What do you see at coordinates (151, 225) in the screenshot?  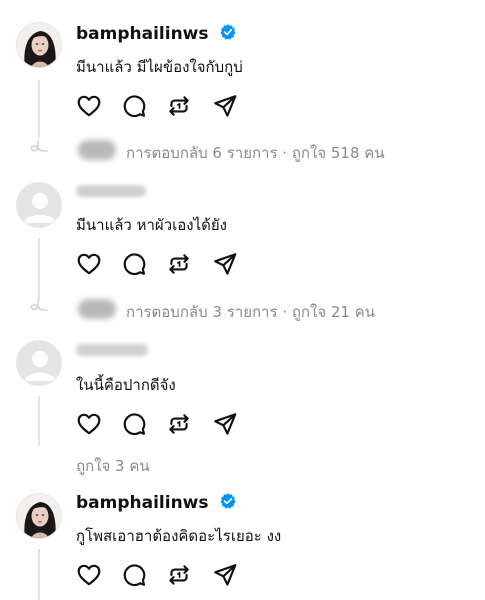 I see `post-text: มีนาแล้ว หาผัวเองได้ยัง` at bounding box center [151, 225].